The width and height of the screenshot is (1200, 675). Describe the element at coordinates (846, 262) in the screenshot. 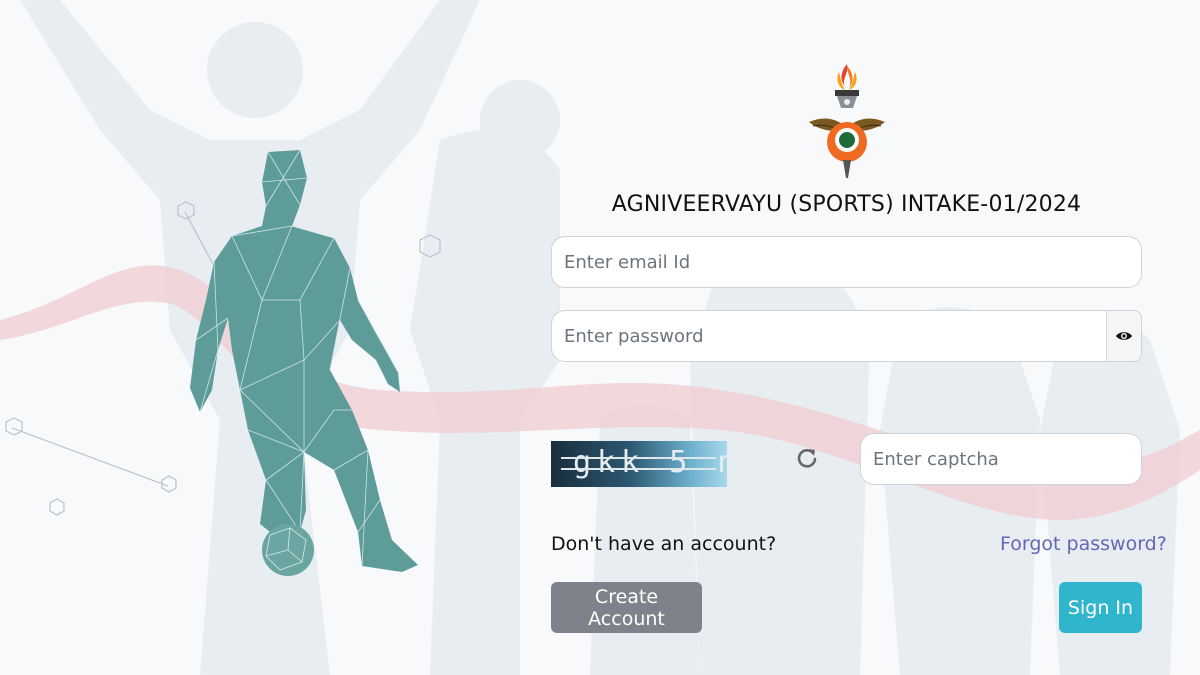

I see `email-field` at that location.